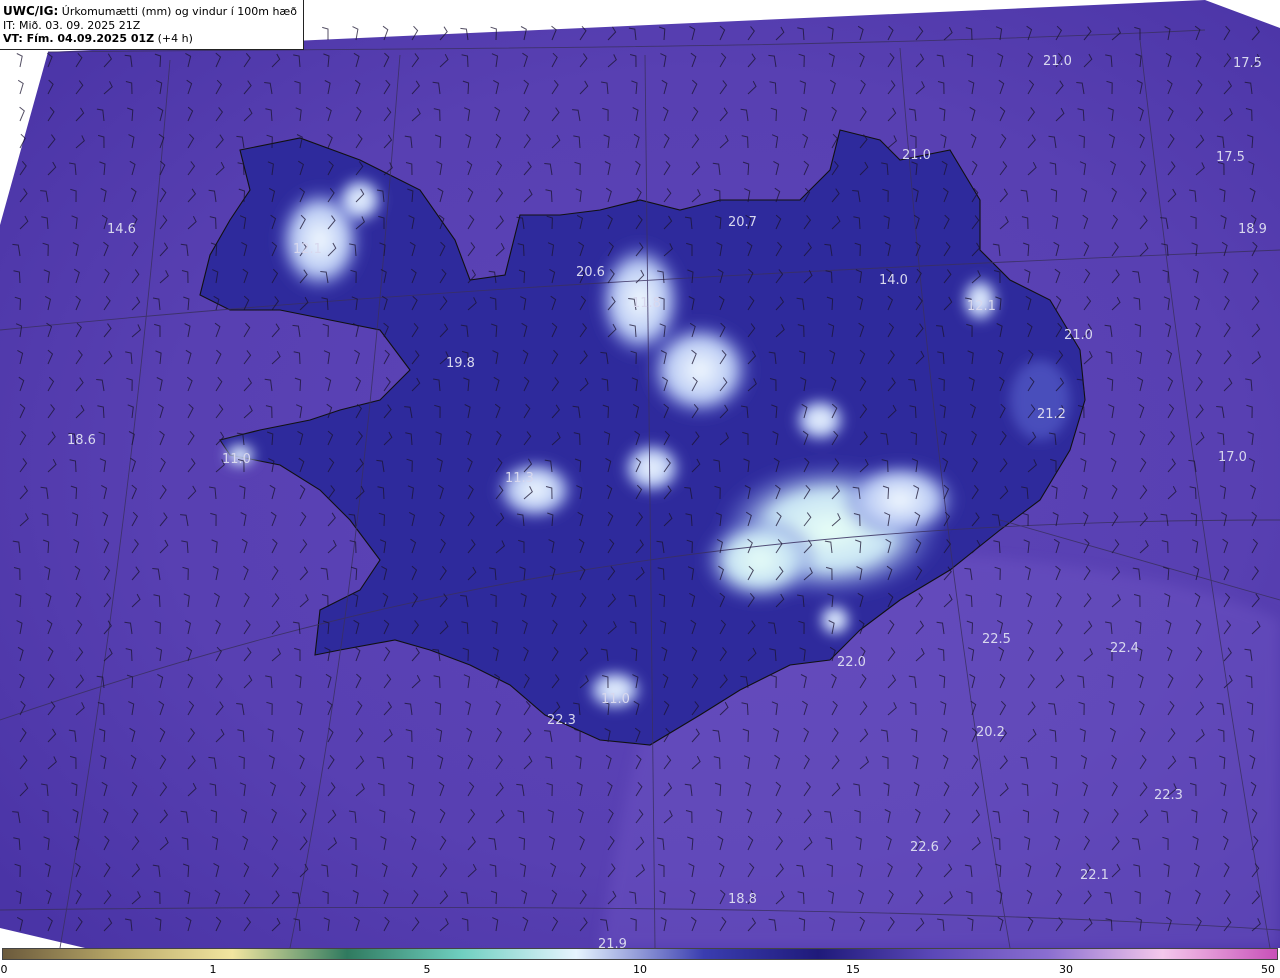 The width and height of the screenshot is (1280, 978). Describe the element at coordinates (213, 969) in the screenshot. I see `colorbar-tick: 1` at that location.